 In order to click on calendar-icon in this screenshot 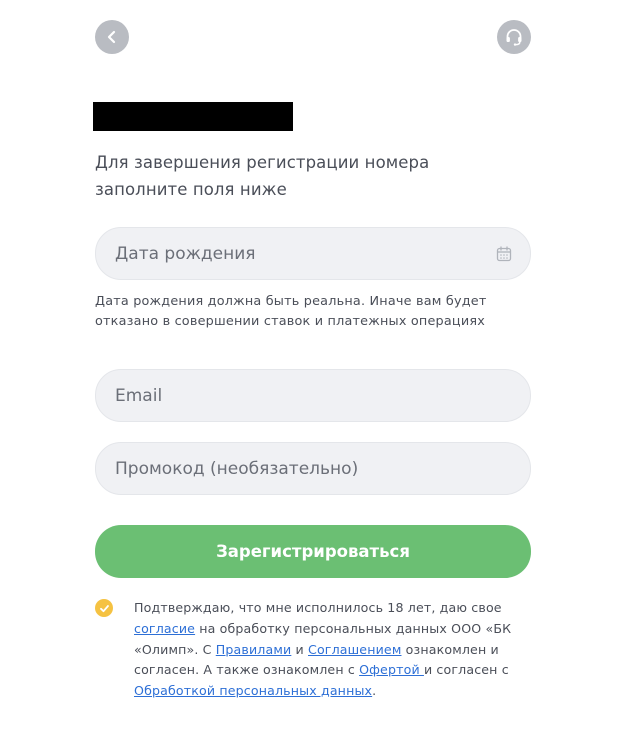, I will do `click(504, 254)`.